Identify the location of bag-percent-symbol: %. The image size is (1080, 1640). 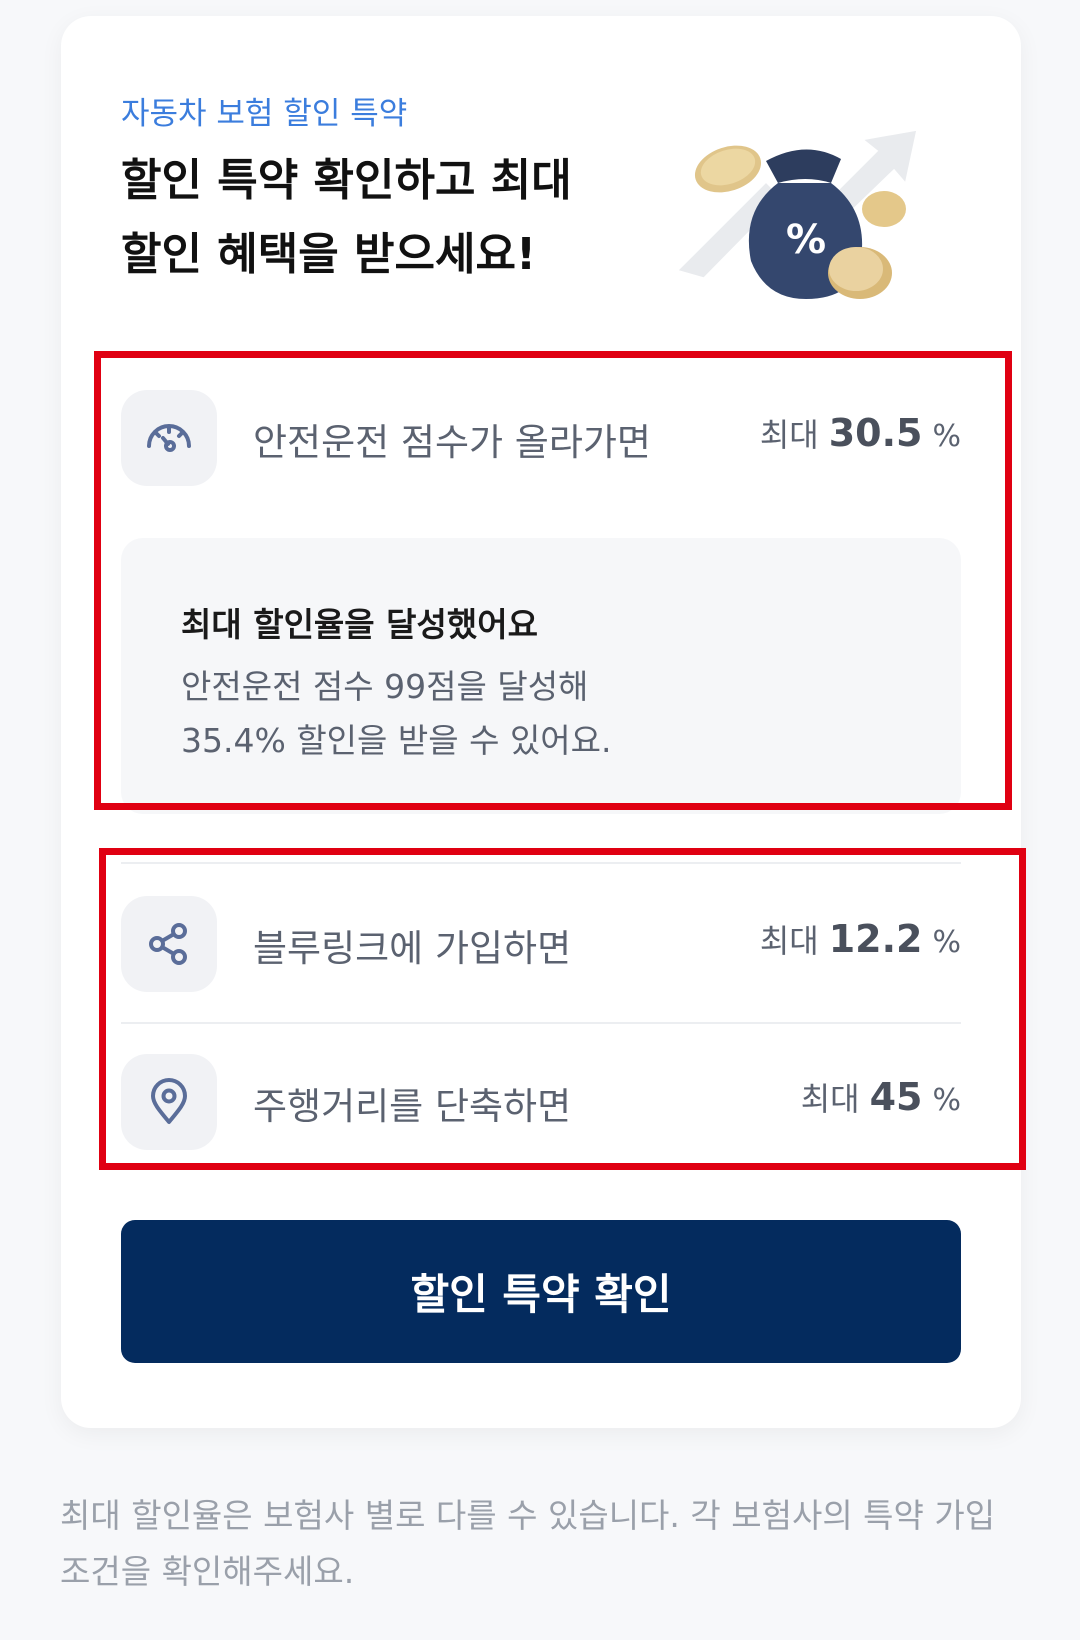
(806, 240).